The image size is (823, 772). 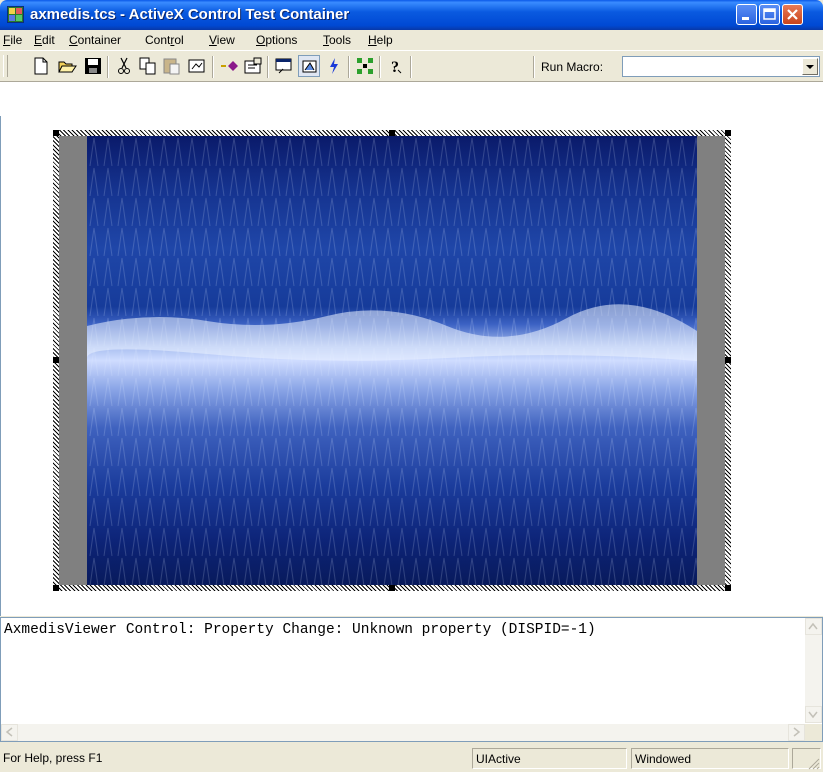 What do you see at coordinates (745, 18) in the screenshot?
I see `minimize-icon` at bounding box center [745, 18].